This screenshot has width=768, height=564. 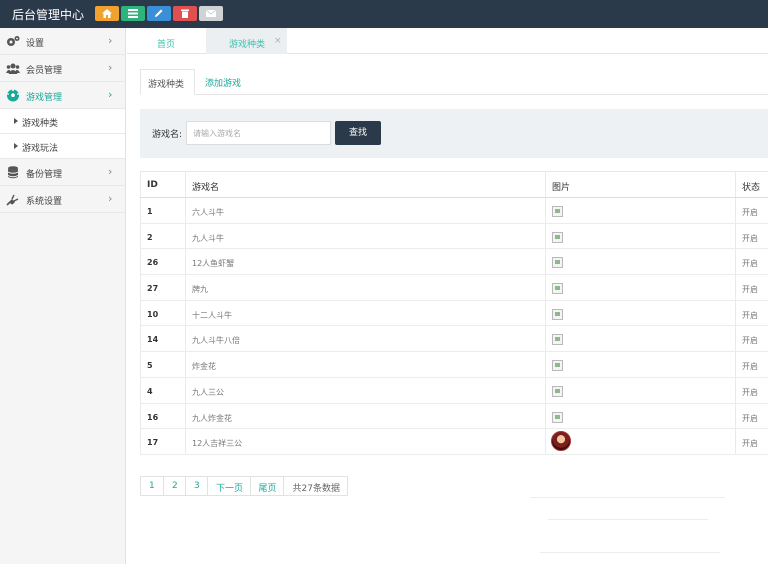 I want to click on close-icon: ×, so click(x=278, y=41).